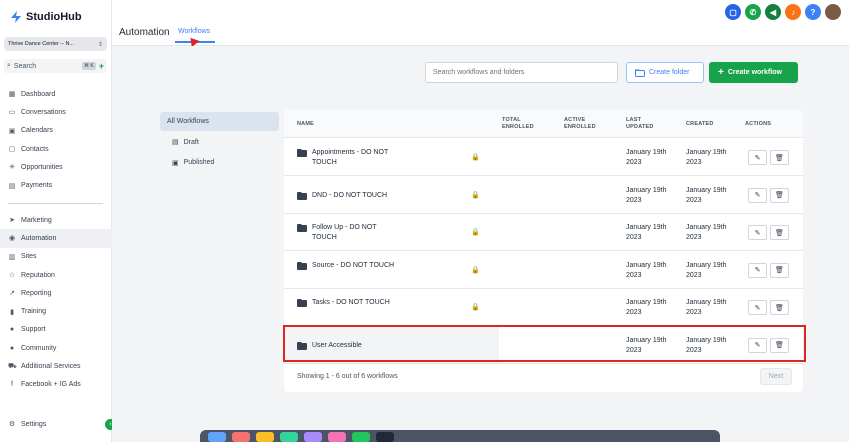  I want to click on opportunities-icon: ✳, so click(12, 168).